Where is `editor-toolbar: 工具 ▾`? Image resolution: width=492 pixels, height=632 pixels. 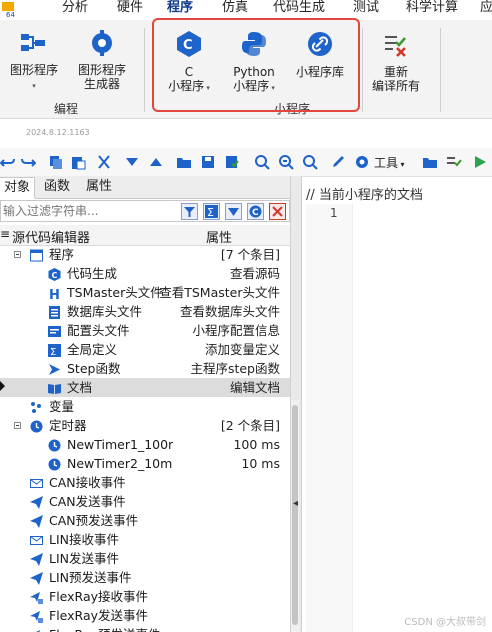 editor-toolbar: 工具 ▾ is located at coordinates (246, 162).